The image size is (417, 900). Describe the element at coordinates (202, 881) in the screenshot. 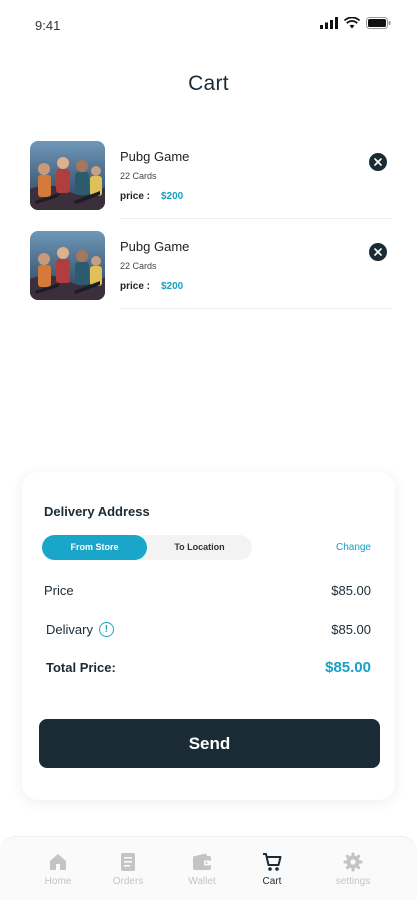

I see `nav-label: Wallet` at that location.